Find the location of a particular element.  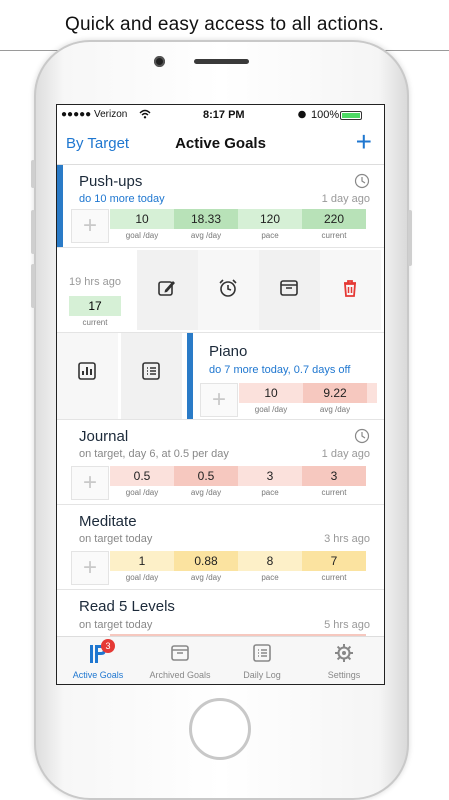

goal-title: Push-ups is located at coordinates (111, 181).